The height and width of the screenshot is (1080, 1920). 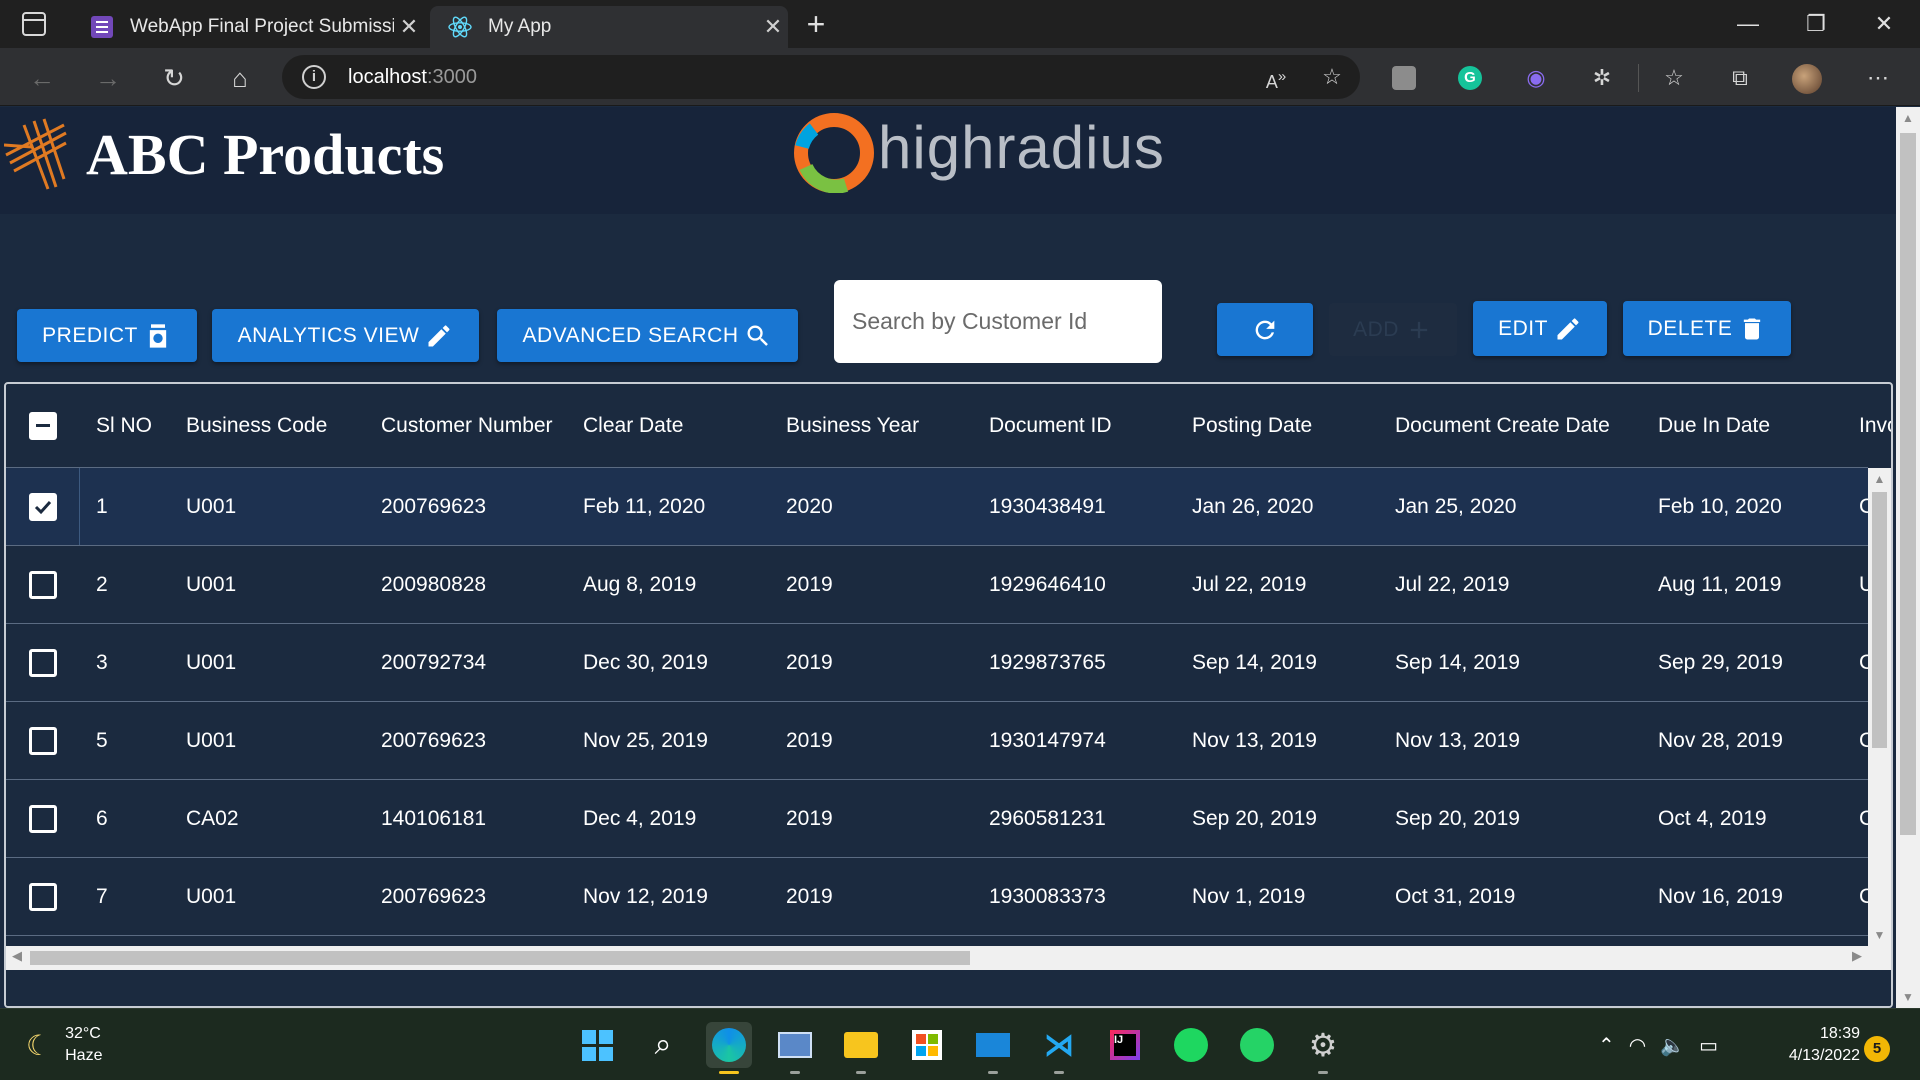 What do you see at coordinates (1875, 426) in the screenshot?
I see `column-header-invoice: Invo` at bounding box center [1875, 426].